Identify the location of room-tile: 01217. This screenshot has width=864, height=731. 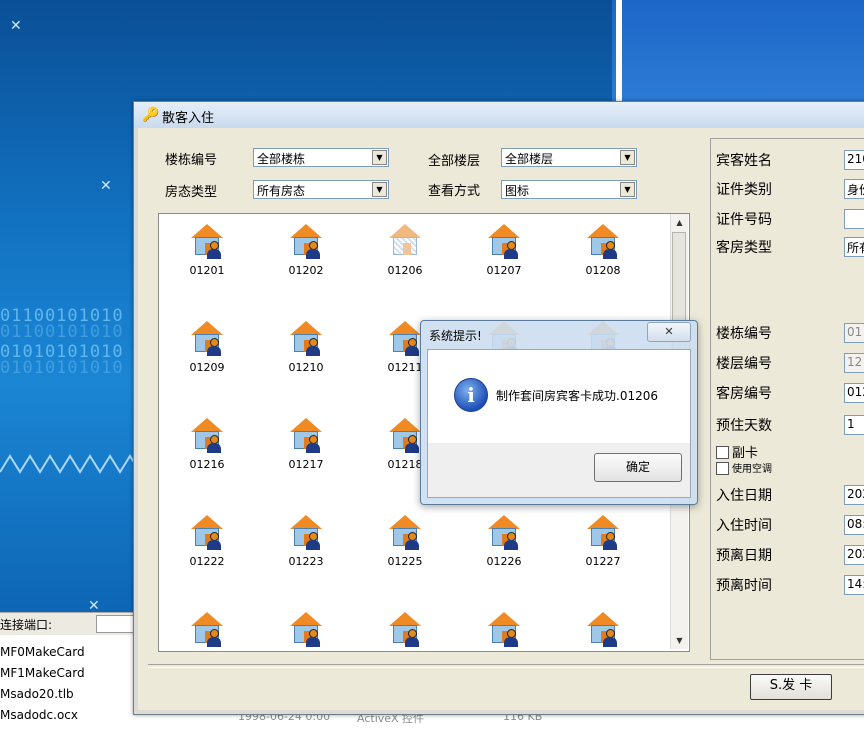
(306, 444).